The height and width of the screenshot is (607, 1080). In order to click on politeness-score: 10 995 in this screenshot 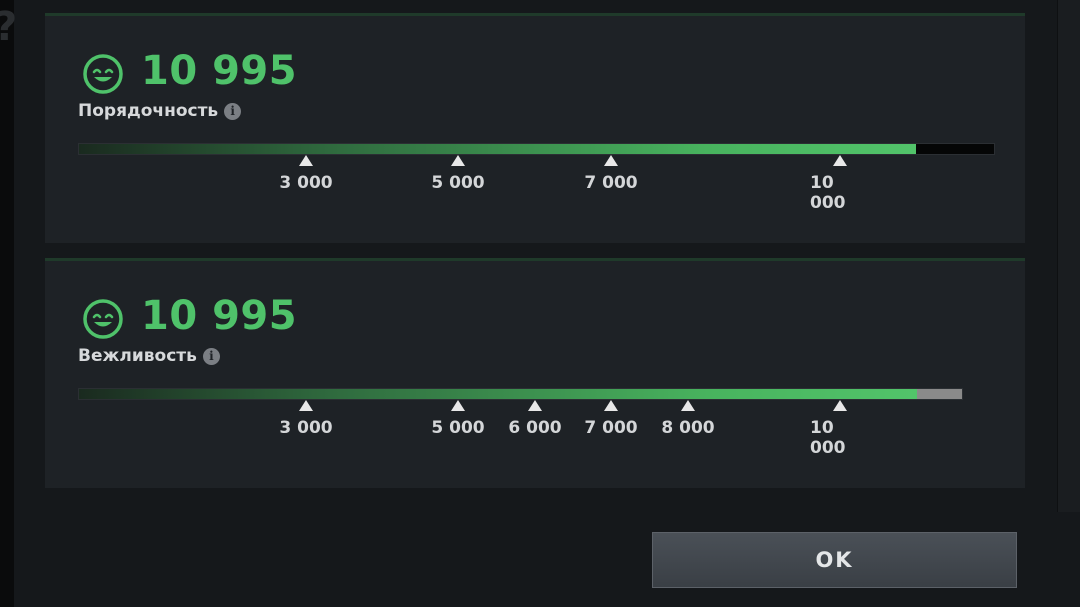, I will do `click(219, 316)`.